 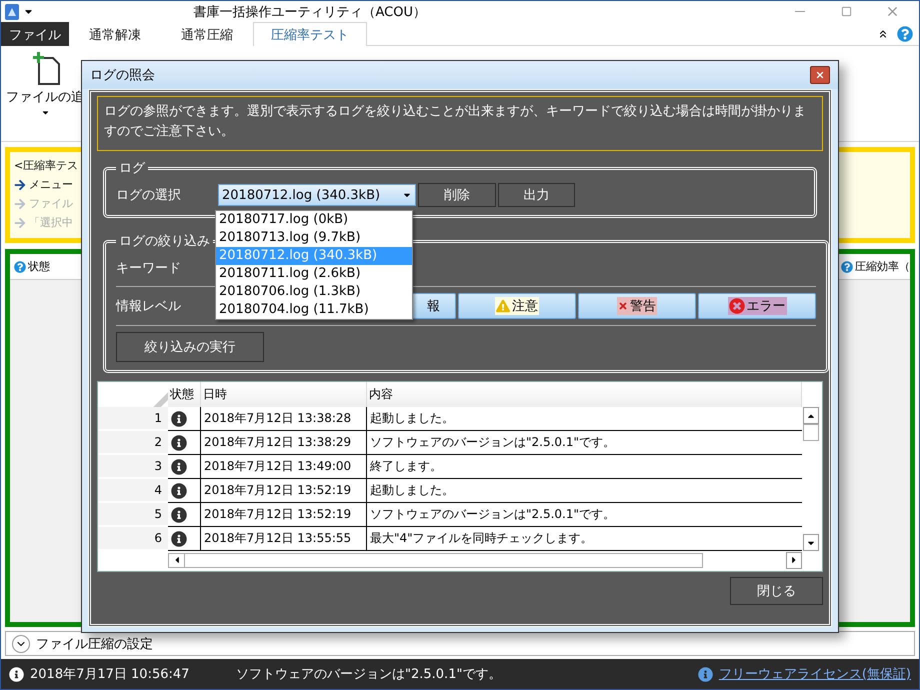 What do you see at coordinates (811, 542) in the screenshot?
I see `scroll-down-button` at bounding box center [811, 542].